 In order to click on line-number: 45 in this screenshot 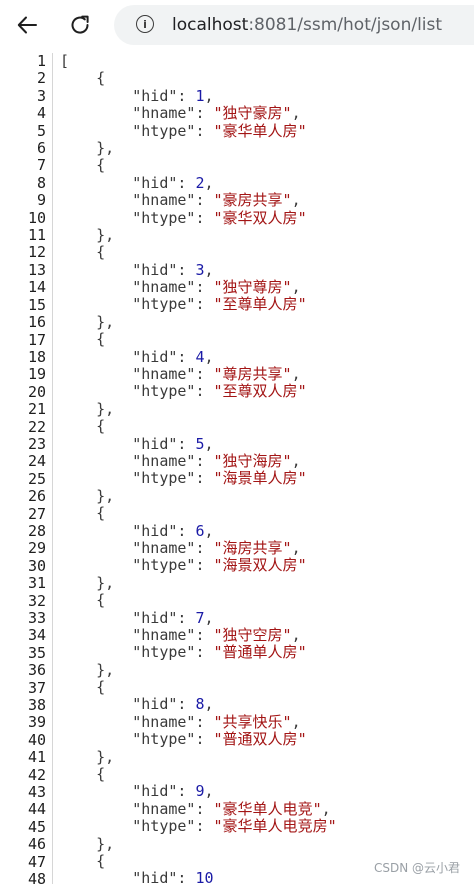, I will do `click(36, 826)`.